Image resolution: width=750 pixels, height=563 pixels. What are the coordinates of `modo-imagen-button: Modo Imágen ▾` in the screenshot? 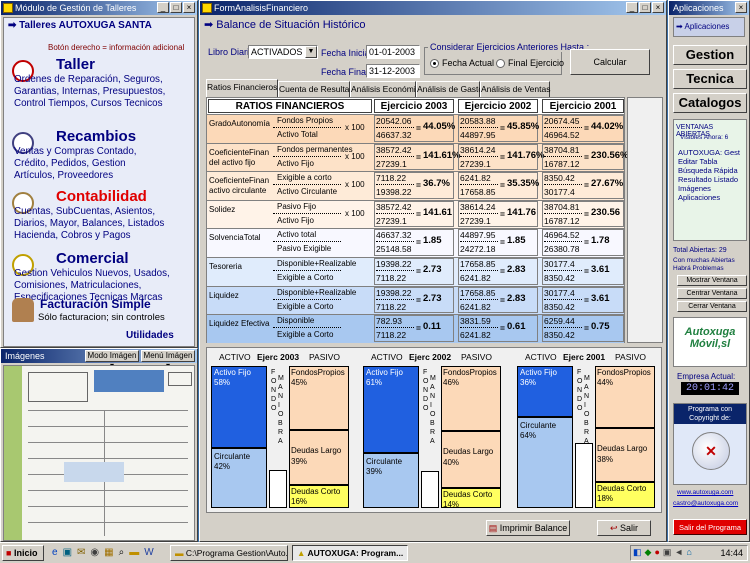 It's located at (112, 360).